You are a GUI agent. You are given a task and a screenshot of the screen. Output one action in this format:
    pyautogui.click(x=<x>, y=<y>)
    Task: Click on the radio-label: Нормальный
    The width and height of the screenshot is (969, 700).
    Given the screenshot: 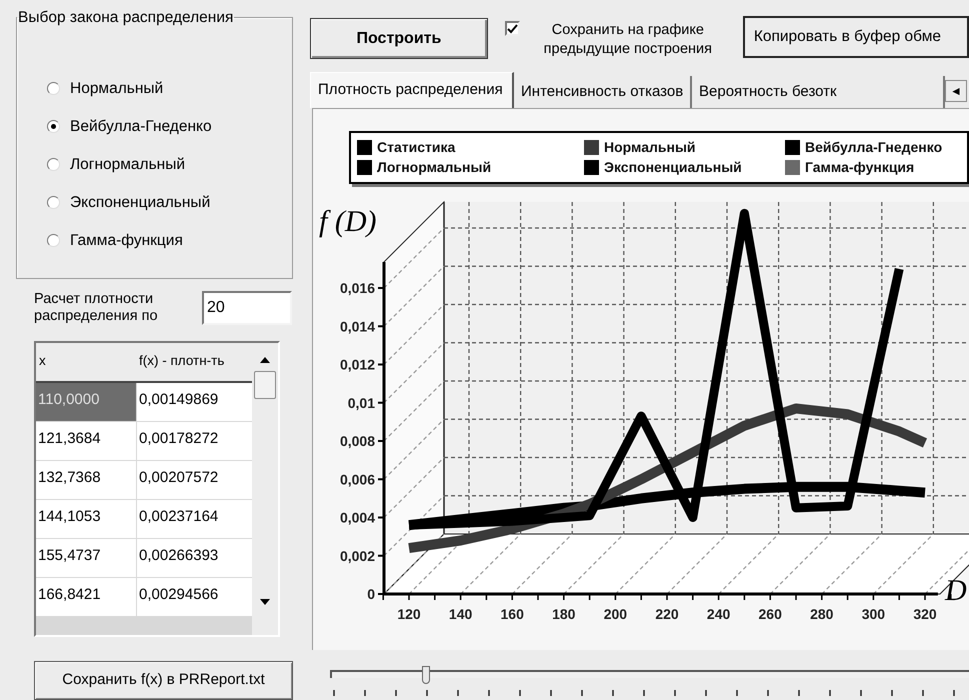 What is the action you would take?
    pyautogui.click(x=117, y=88)
    